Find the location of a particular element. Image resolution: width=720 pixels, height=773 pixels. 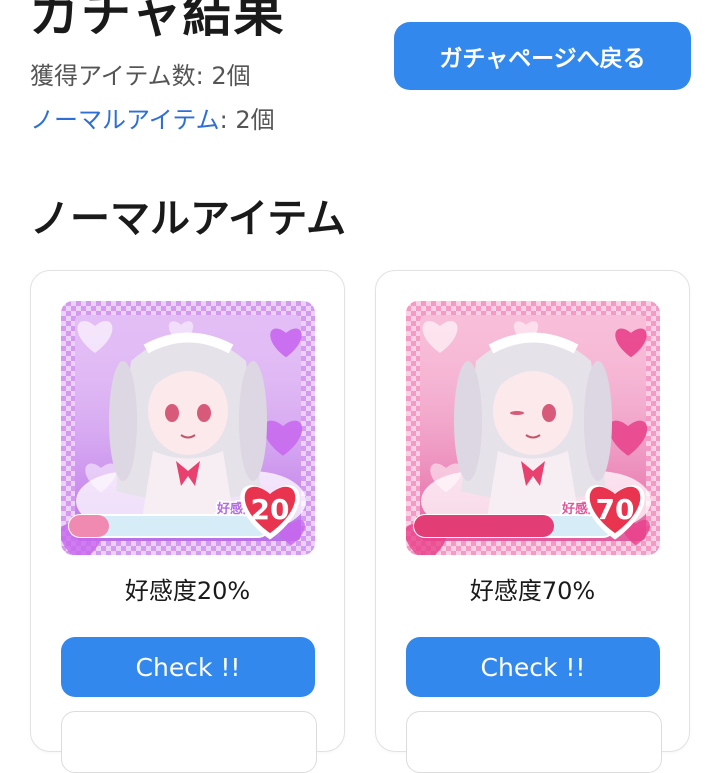

item-artwork: 好感度70 is located at coordinates (533, 428).